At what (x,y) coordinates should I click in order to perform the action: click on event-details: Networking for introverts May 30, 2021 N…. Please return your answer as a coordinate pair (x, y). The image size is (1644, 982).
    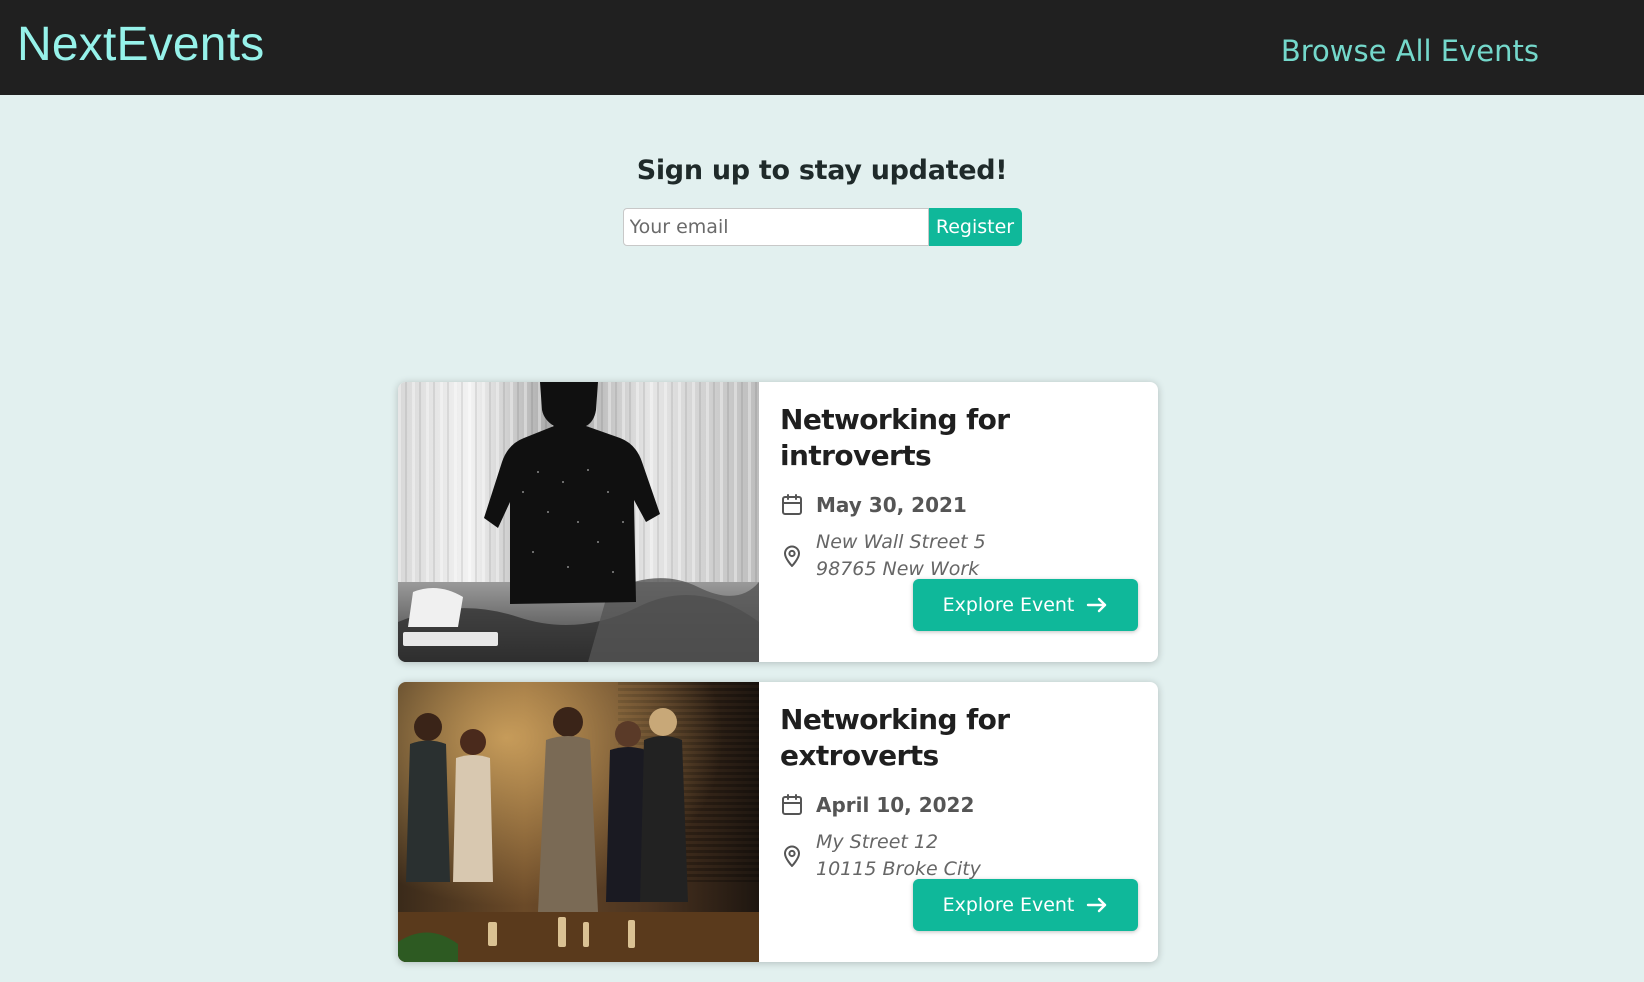
    Looking at the image, I should click on (958, 522).